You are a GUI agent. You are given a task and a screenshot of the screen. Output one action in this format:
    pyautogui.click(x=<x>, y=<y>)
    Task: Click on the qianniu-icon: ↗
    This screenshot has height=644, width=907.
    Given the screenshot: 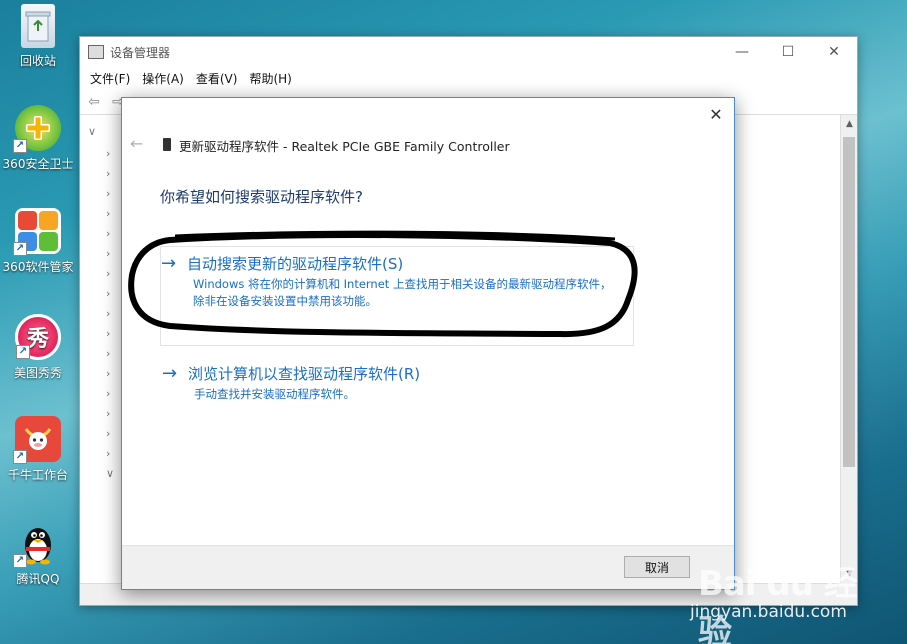 What is the action you would take?
    pyautogui.click(x=37, y=440)
    